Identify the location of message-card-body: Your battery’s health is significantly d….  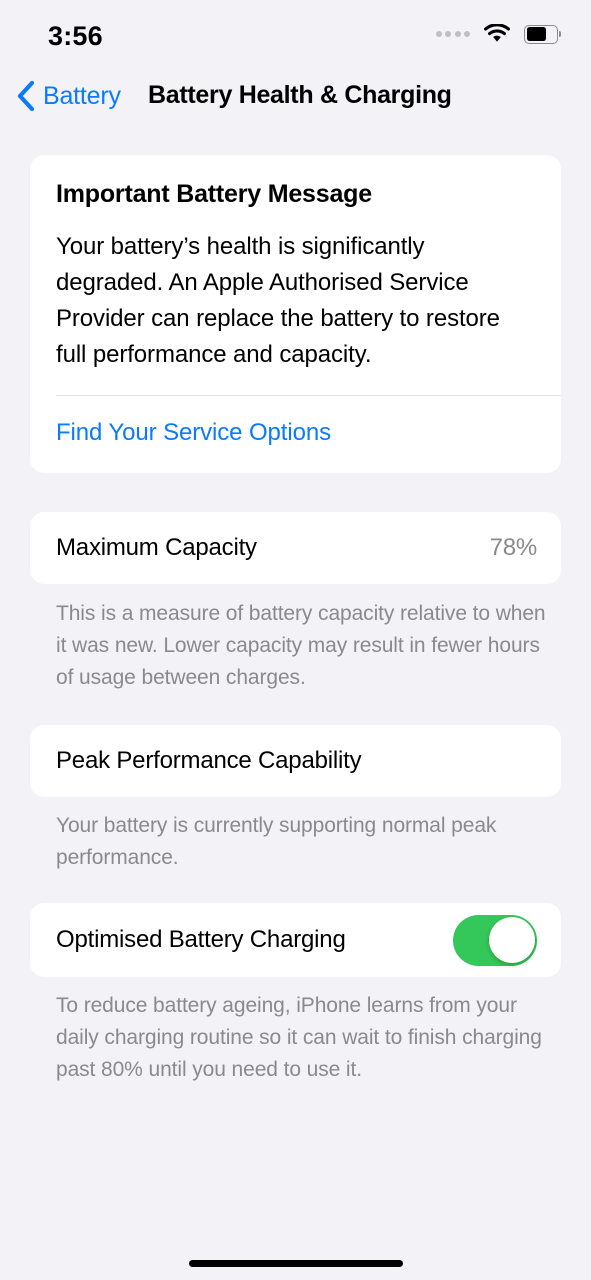
(278, 300).